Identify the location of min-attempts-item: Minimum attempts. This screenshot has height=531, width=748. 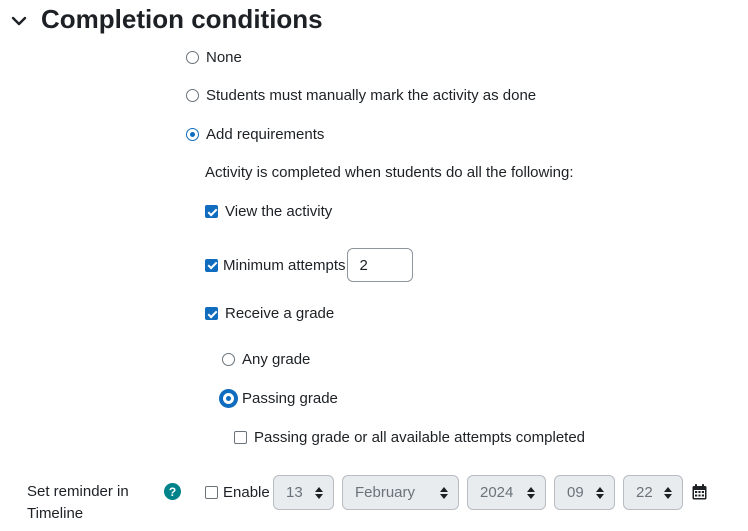
(309, 265).